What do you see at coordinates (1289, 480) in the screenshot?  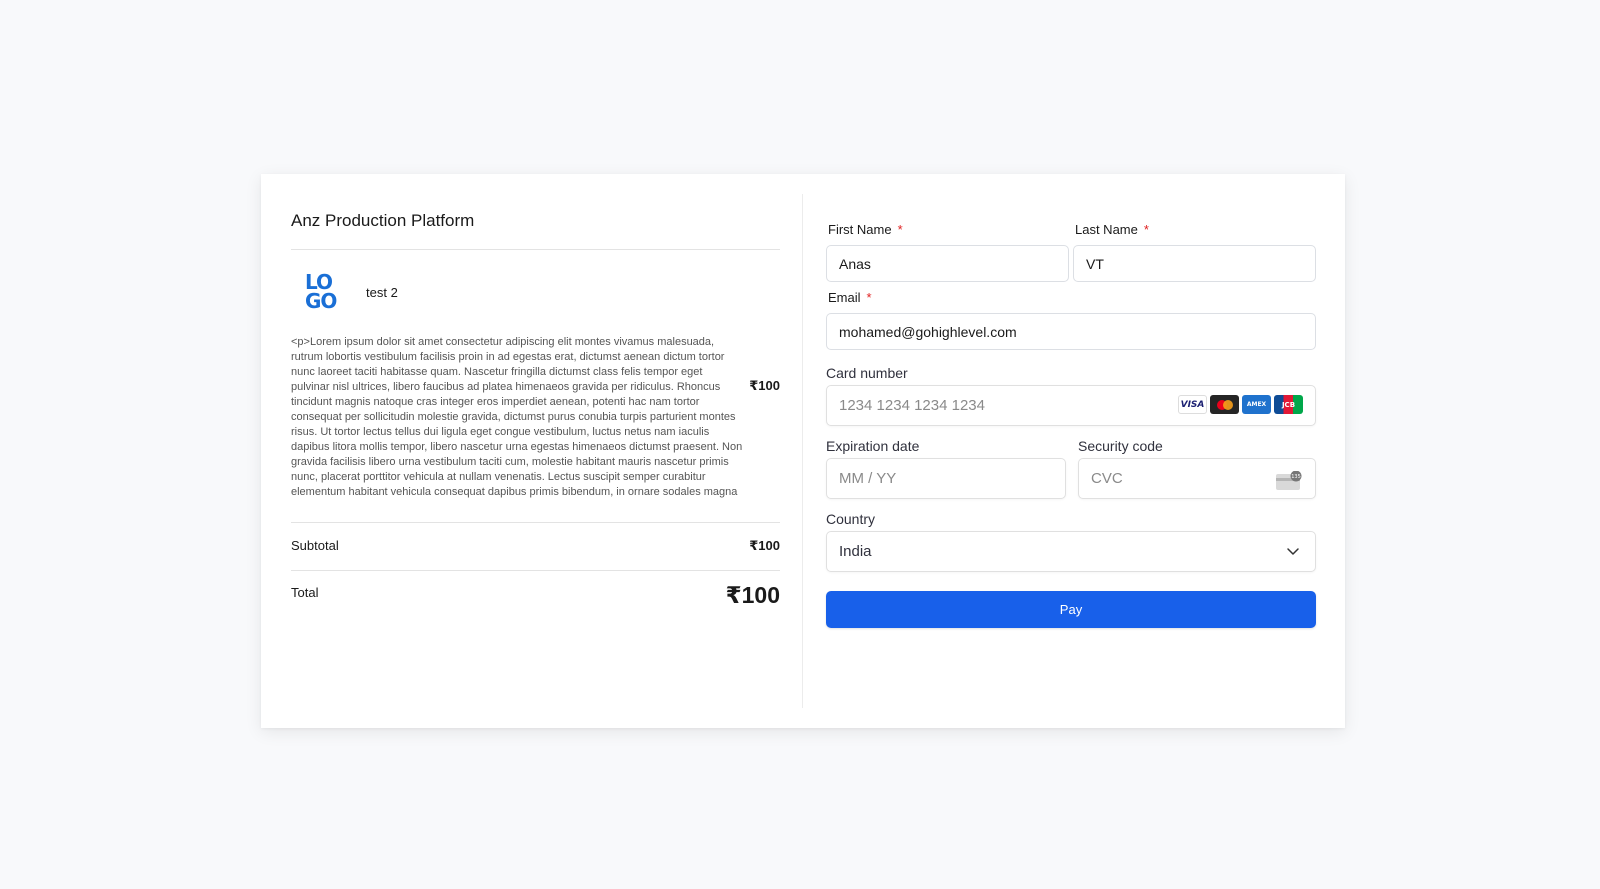 I see `cvc-card-icon: 135` at bounding box center [1289, 480].